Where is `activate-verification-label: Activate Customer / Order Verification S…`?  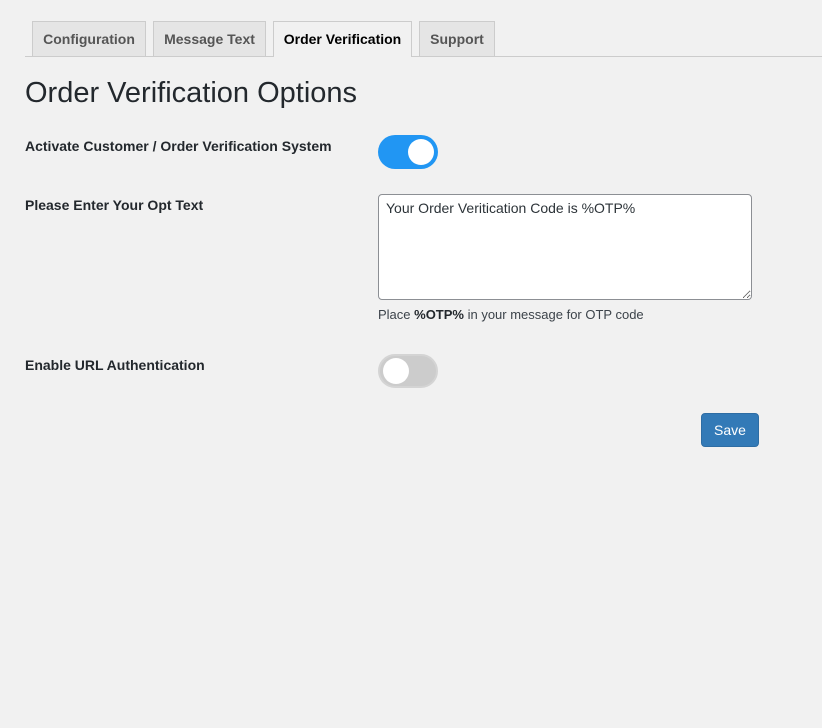 activate-verification-label: Activate Customer / Order Verification S… is located at coordinates (178, 146).